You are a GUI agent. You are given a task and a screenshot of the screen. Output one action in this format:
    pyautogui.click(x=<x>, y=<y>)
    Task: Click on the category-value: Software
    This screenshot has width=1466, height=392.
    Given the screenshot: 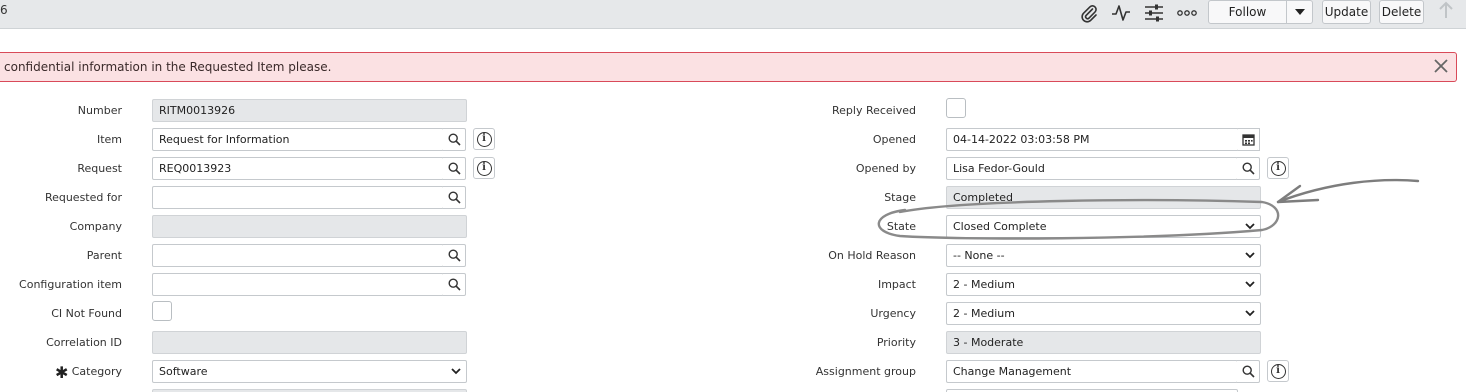 What is the action you would take?
    pyautogui.click(x=183, y=371)
    